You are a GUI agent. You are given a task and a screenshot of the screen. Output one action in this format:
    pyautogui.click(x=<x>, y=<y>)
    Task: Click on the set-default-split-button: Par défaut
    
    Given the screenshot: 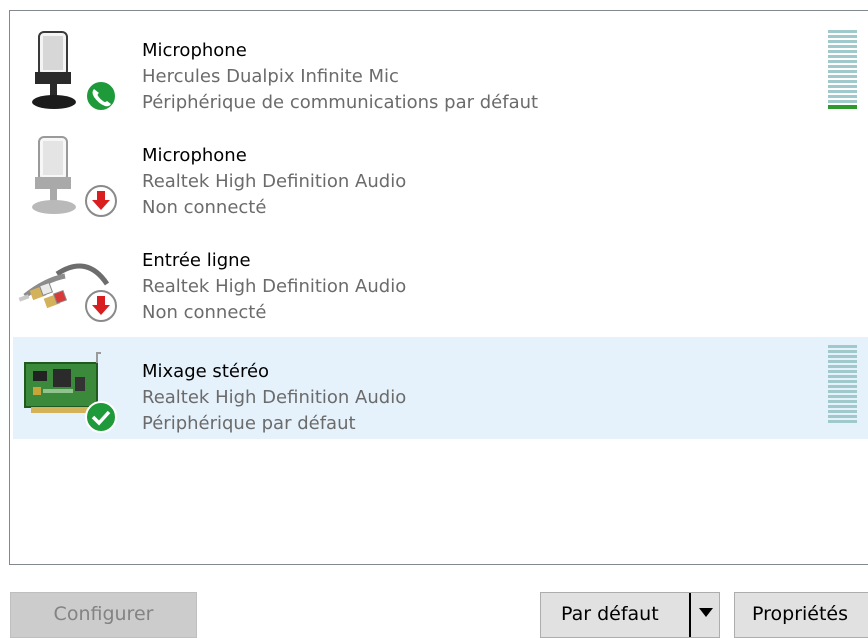 What is the action you would take?
    pyautogui.click(x=630, y=615)
    